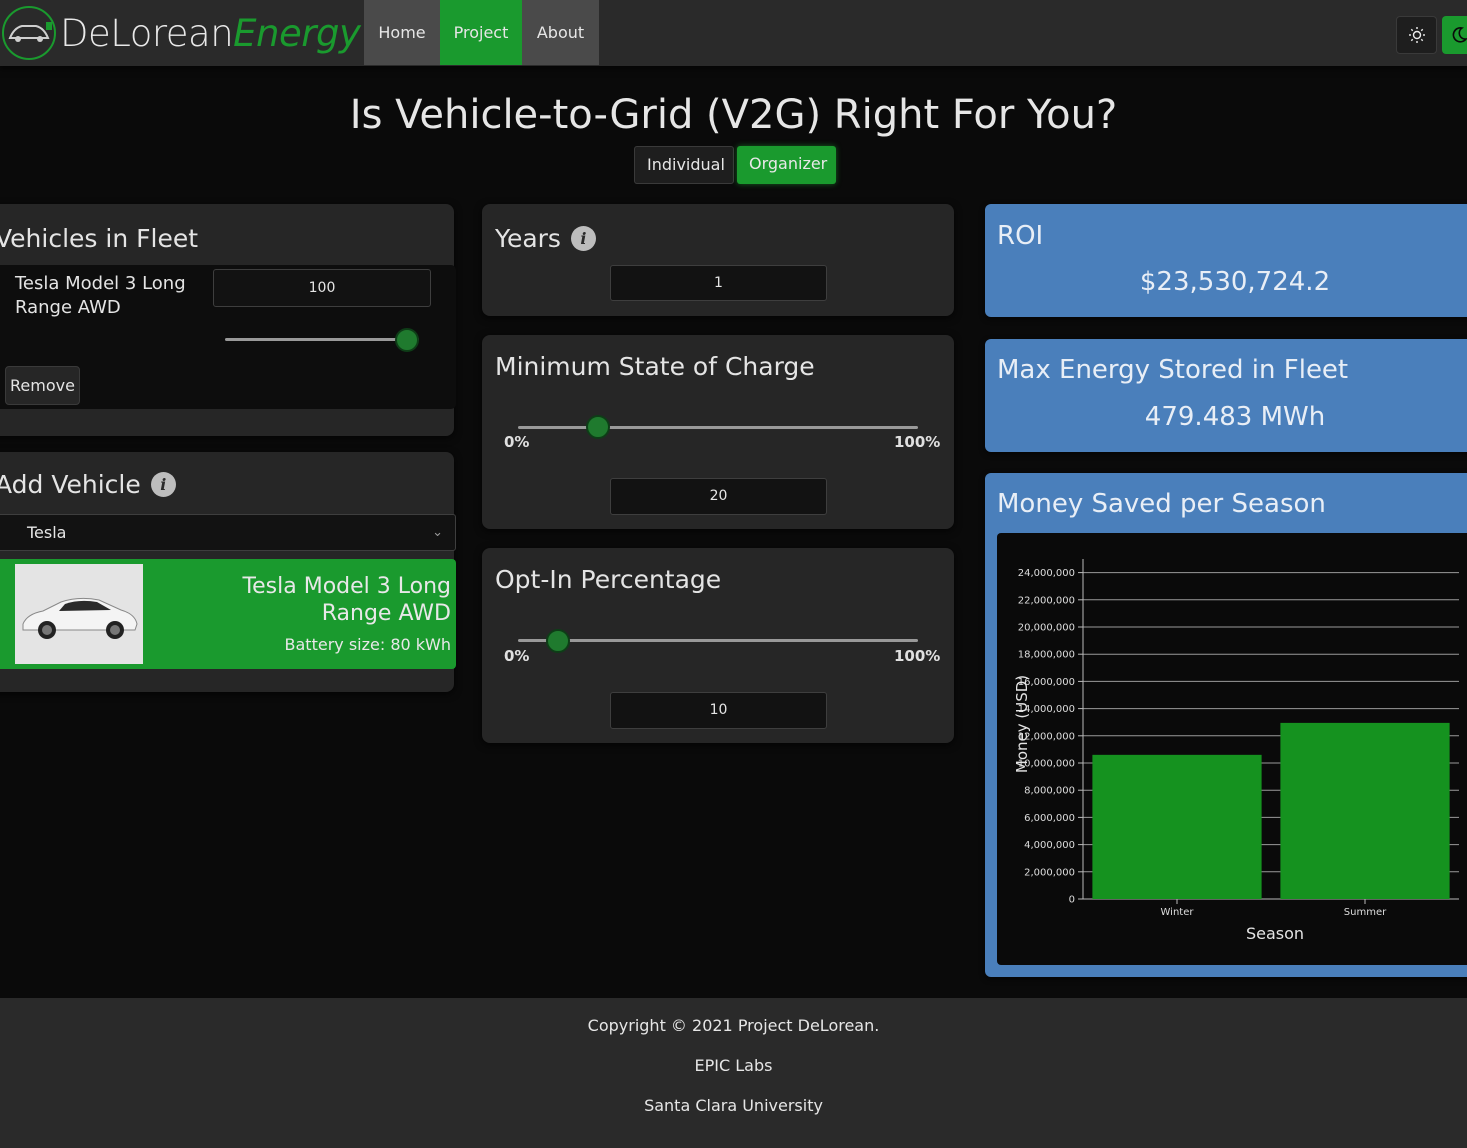 The image size is (1467, 1148). What do you see at coordinates (47, 532) in the screenshot?
I see `vehicle-make-value: Tesla` at bounding box center [47, 532].